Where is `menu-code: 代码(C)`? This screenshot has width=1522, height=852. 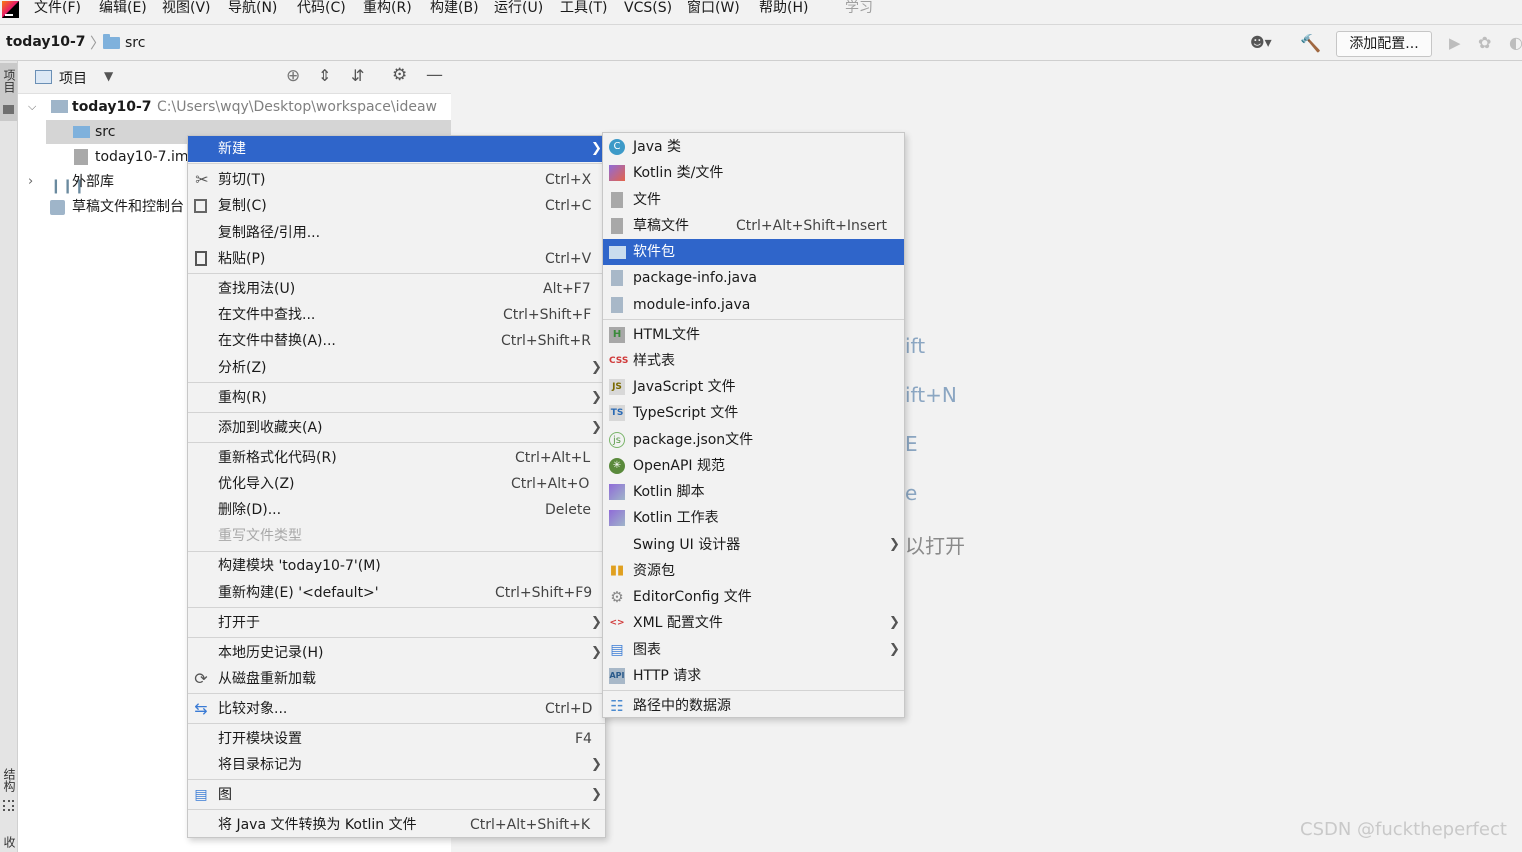 menu-code: 代码(C) is located at coordinates (321, 9).